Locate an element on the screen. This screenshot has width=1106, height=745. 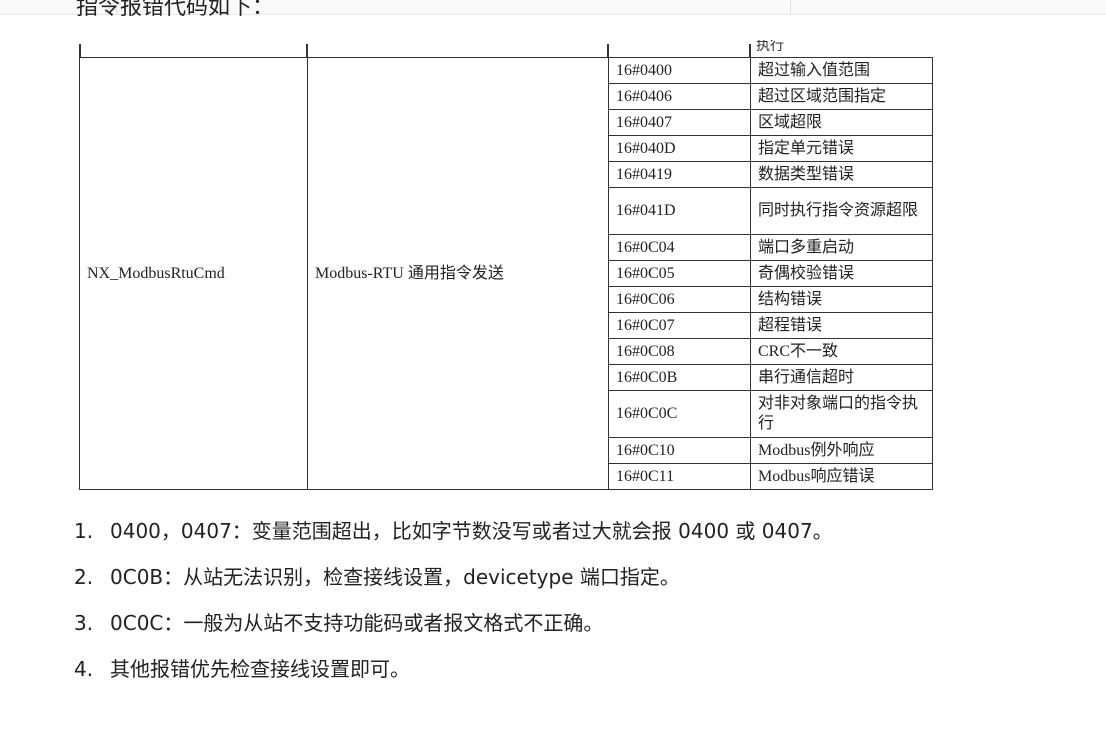
error-code-cell: 16#0406 is located at coordinates (679, 96).